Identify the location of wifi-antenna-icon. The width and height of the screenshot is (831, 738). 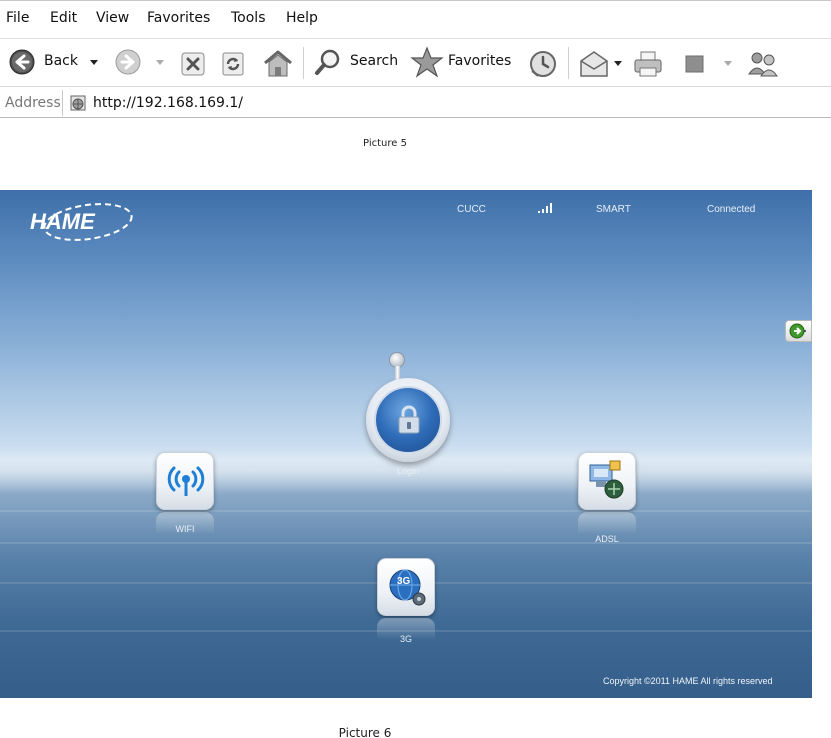
(186, 481).